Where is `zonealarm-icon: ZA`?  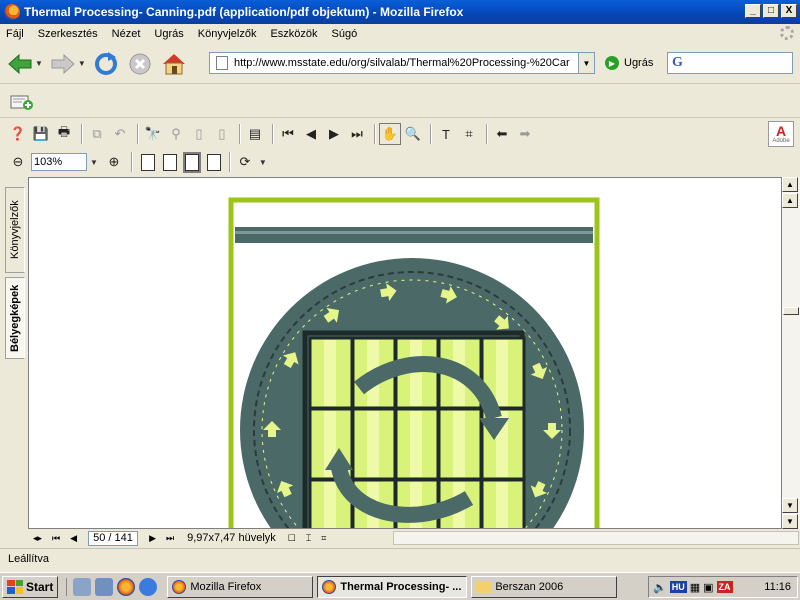 zonealarm-icon: ZA is located at coordinates (724, 587).